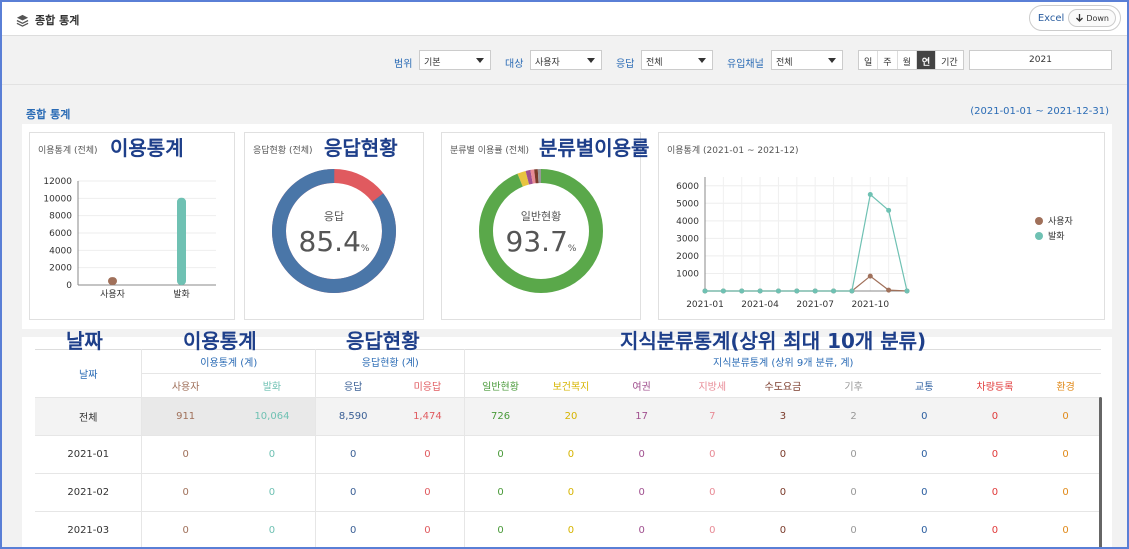  What do you see at coordinates (926, 60) in the screenshot?
I see `period-year: 연` at bounding box center [926, 60].